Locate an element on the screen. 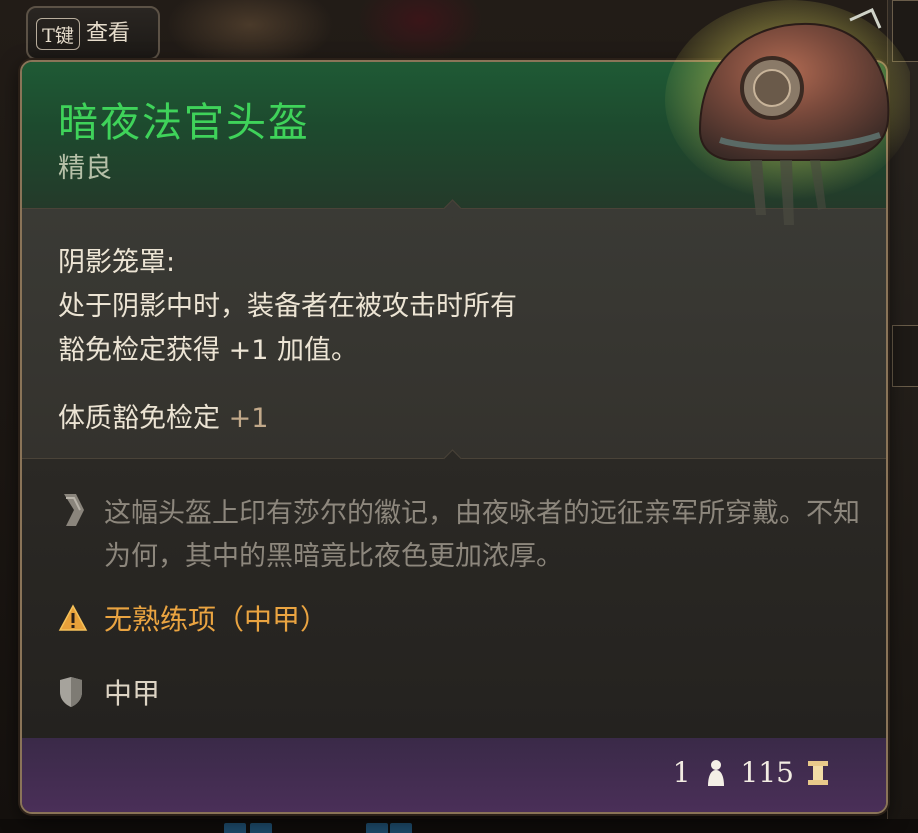 The image size is (918, 833). helmet-image is located at coordinates (787, 112).